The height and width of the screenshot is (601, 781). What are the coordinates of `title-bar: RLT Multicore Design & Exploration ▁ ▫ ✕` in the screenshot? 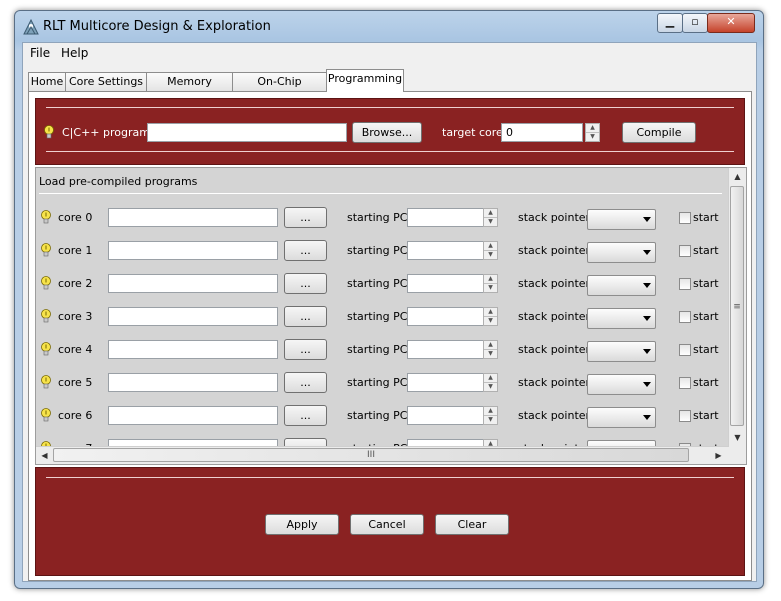 It's located at (389, 27).